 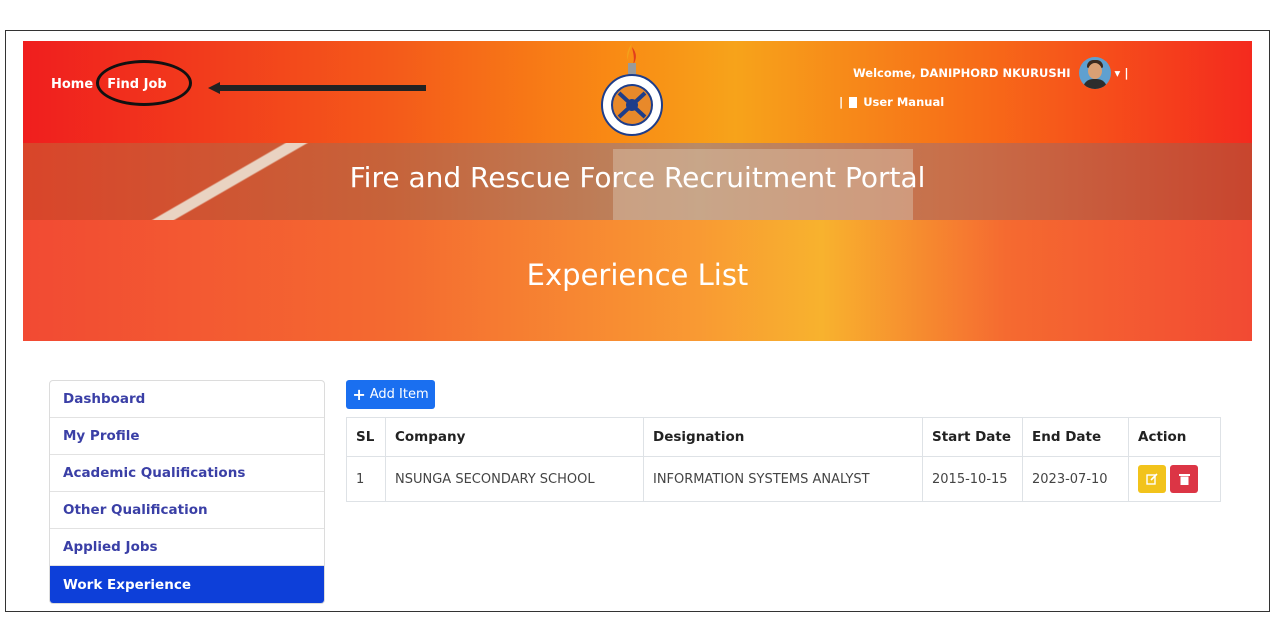 I want to click on cell-company: NSUNGA SECONDARY SCHOOL, so click(x=514, y=479).